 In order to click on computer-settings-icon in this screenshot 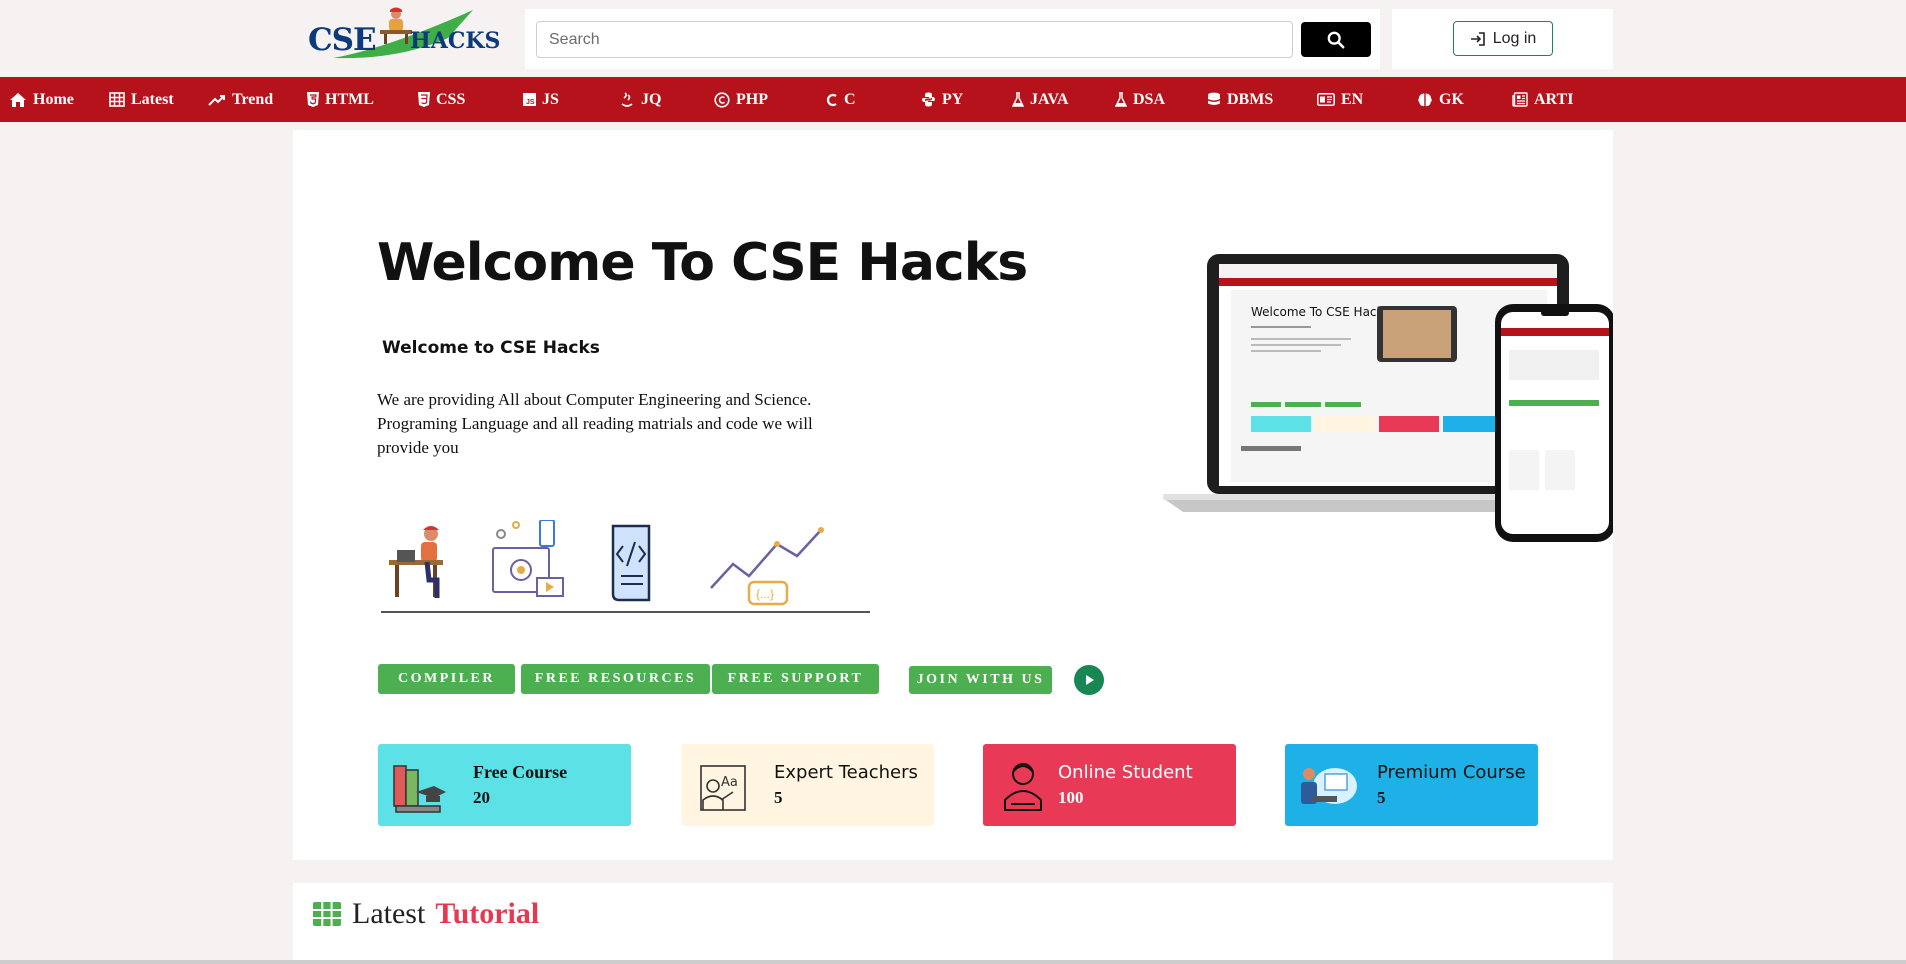, I will do `click(528, 558)`.